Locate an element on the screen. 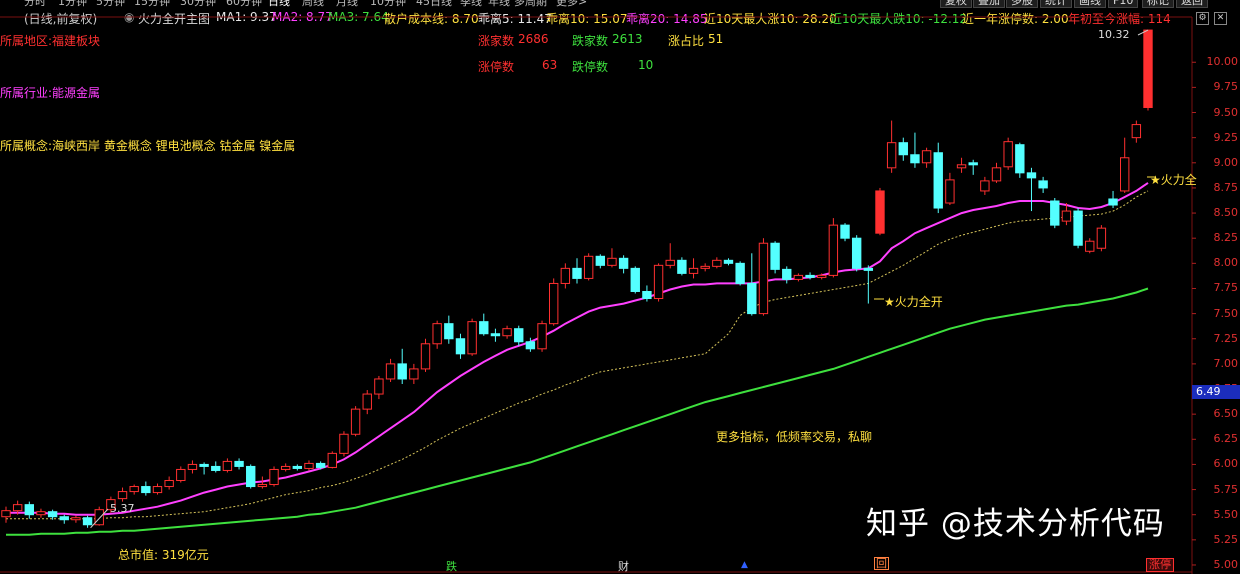  limit-up-candle-fill is located at coordinates (1148, 69).